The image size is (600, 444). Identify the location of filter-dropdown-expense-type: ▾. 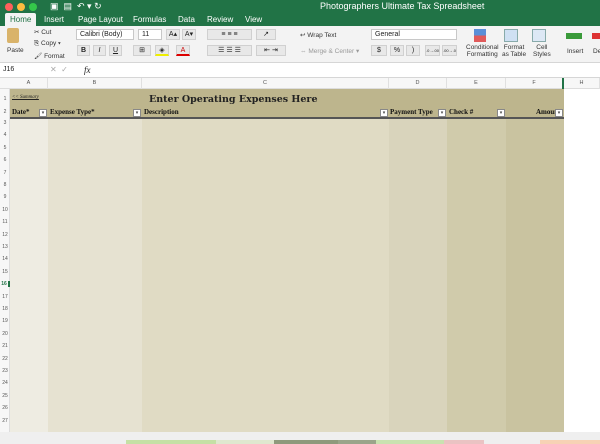
(137, 113).